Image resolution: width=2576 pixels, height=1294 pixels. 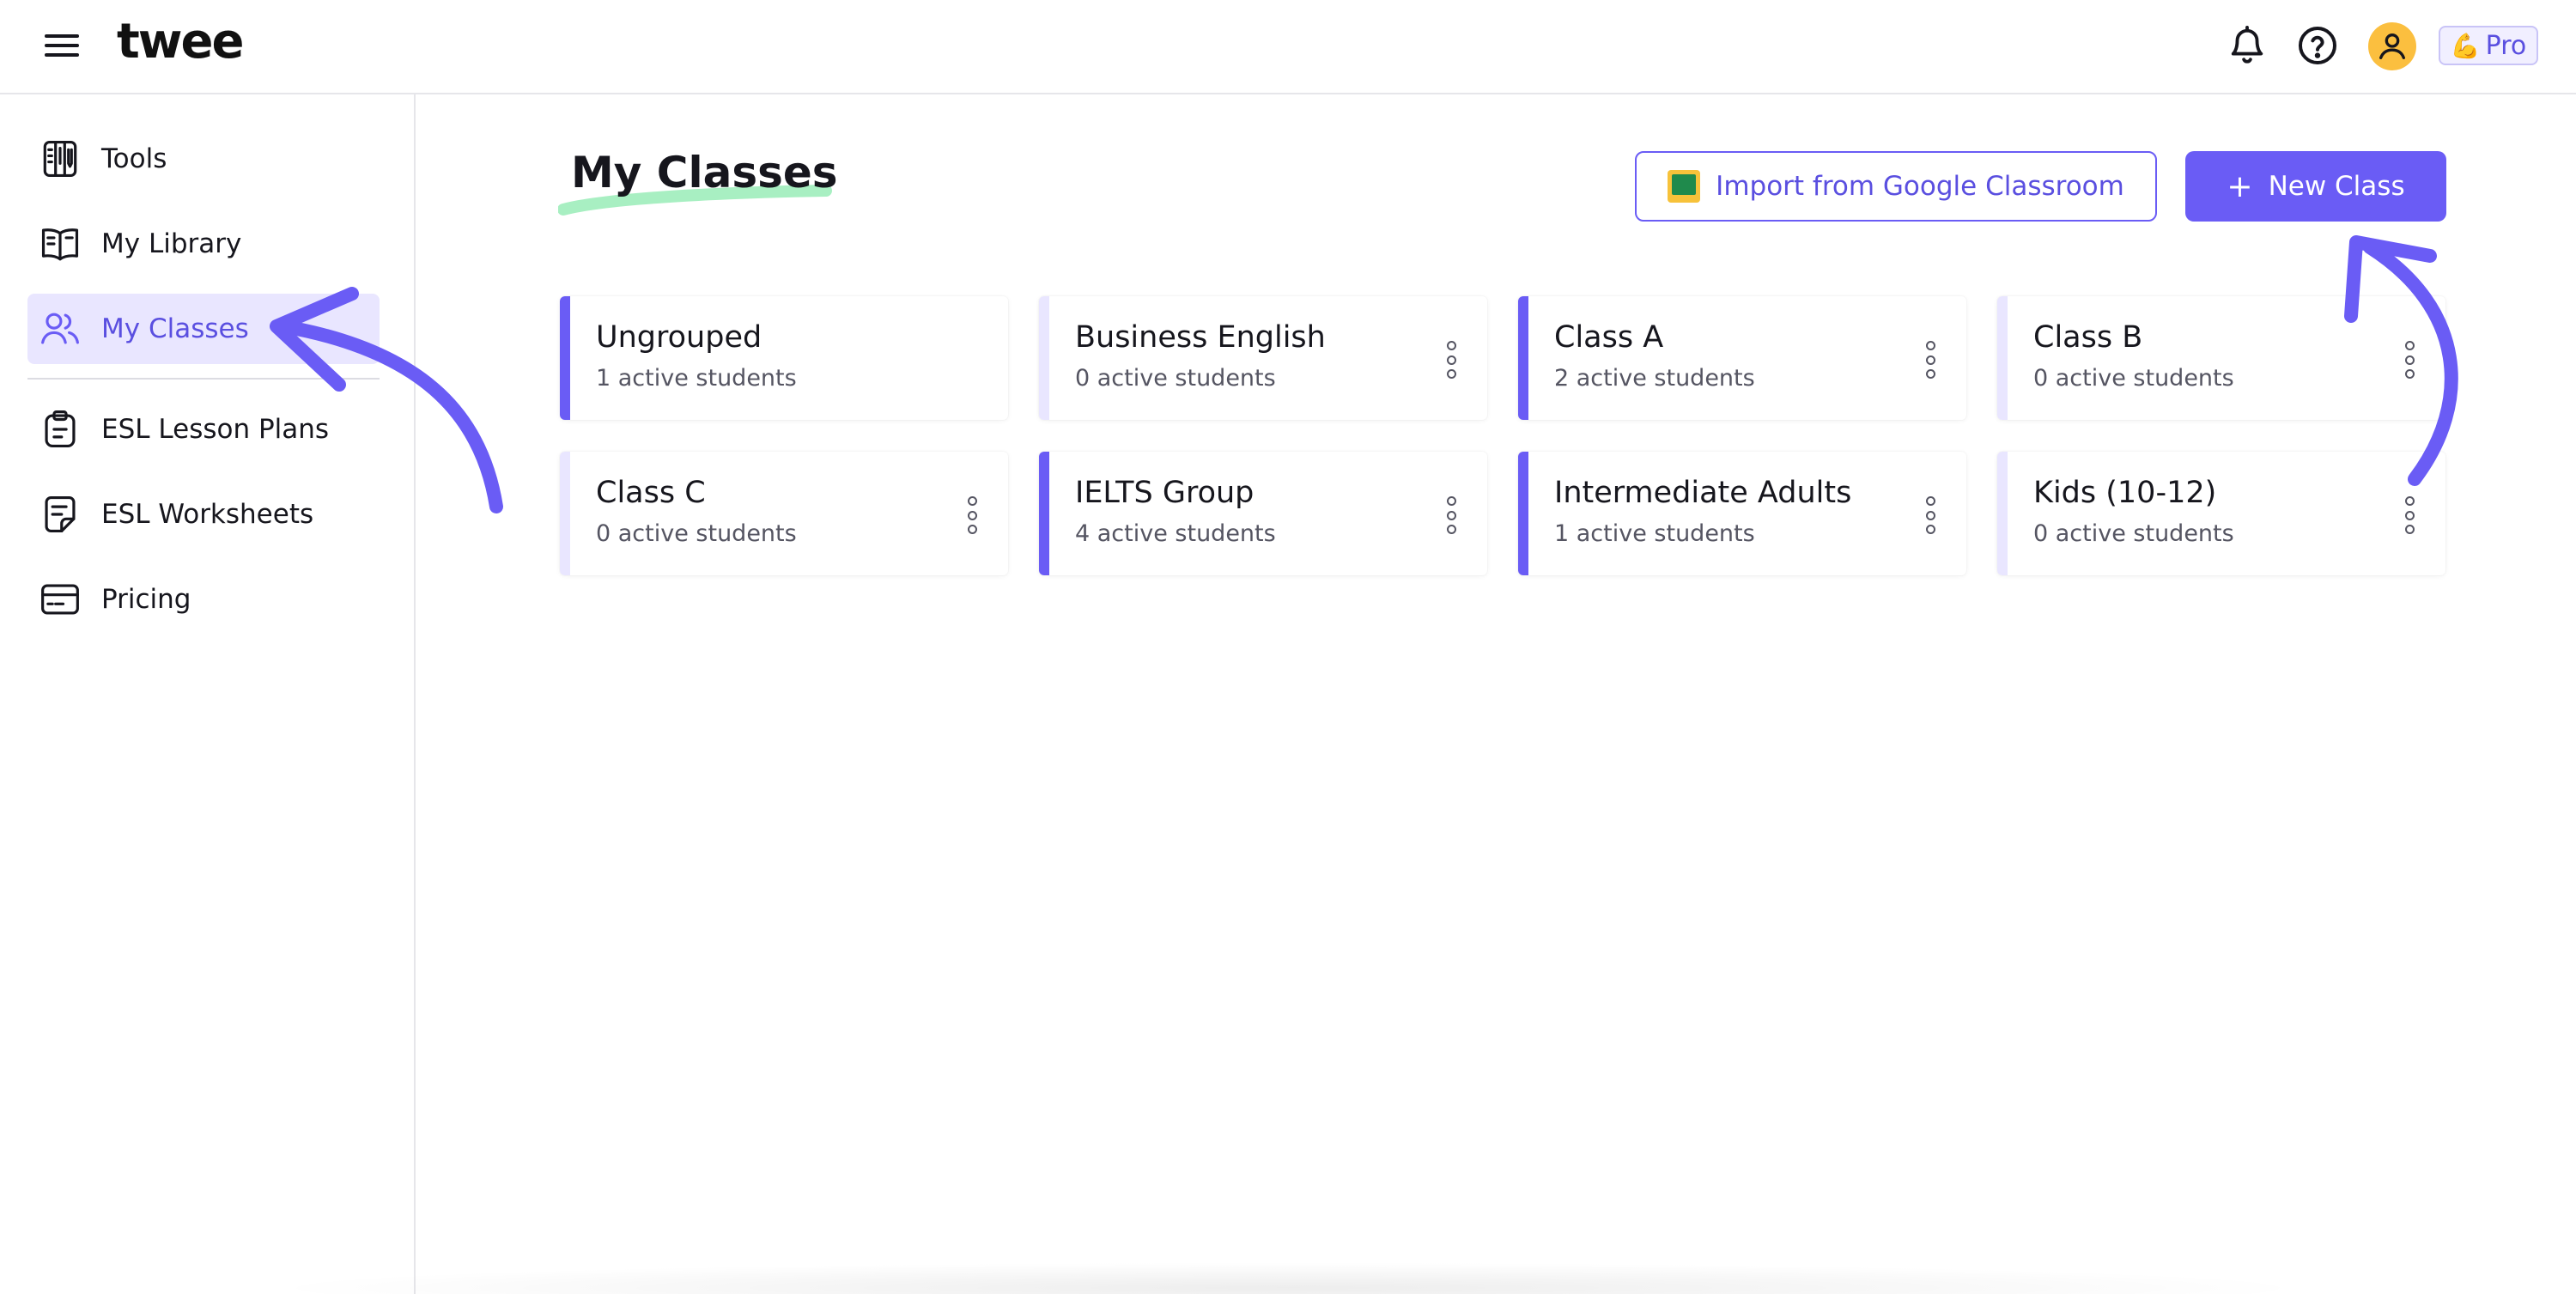 I want to click on sidebar-item-my-library: My Library, so click(x=203, y=244).